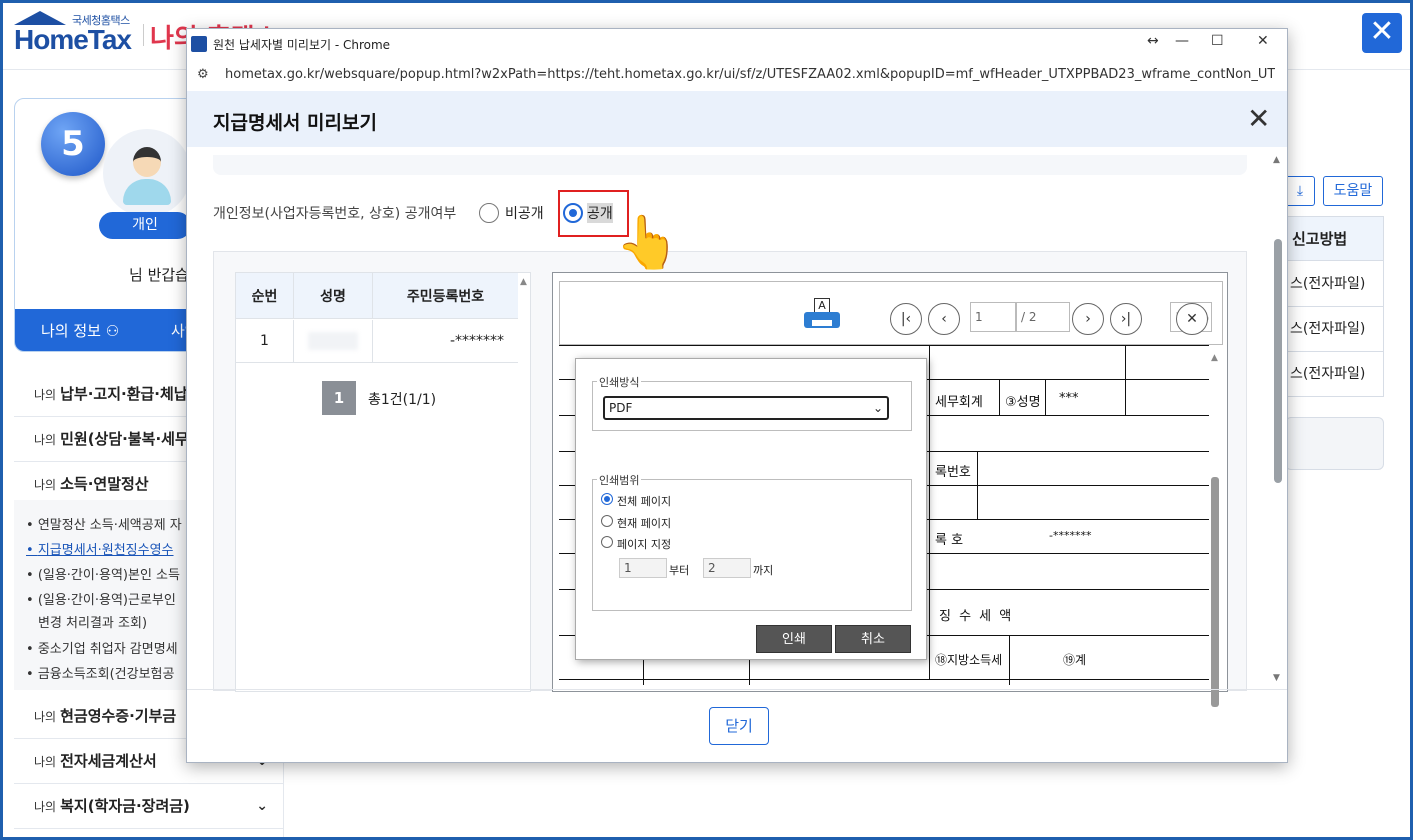 The image size is (1413, 840). I want to click on download-icon: ⤓, so click(1300, 191).